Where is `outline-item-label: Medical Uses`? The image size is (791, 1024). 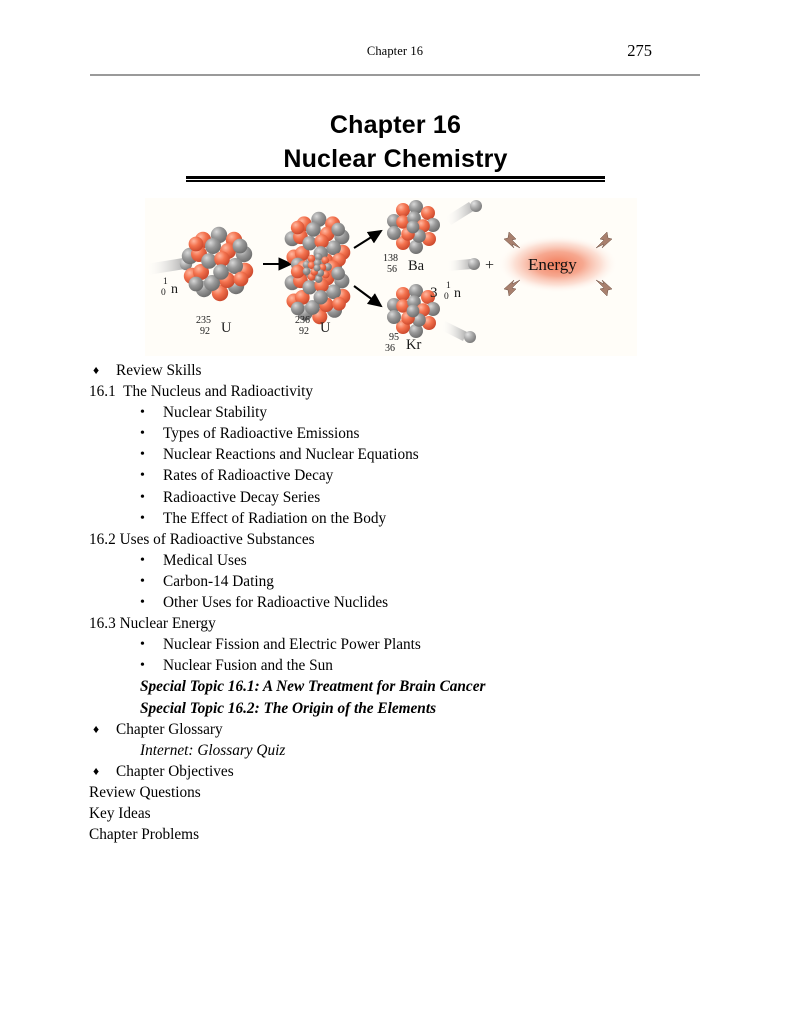
outline-item-label: Medical Uses is located at coordinates (205, 560).